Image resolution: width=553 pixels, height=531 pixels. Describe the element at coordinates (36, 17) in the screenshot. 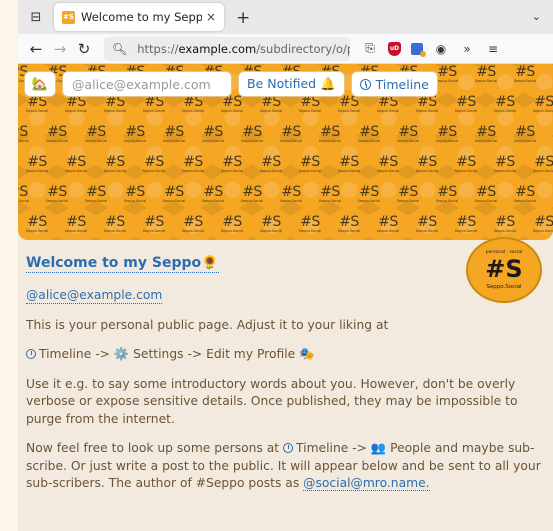

I see `tab-list-icon: ⊟` at that location.